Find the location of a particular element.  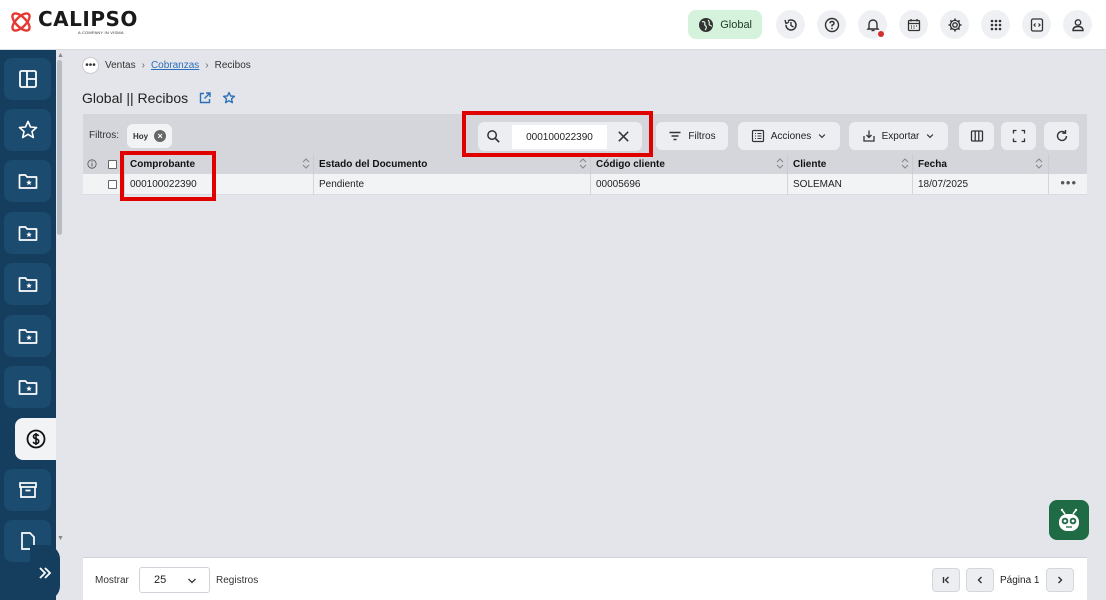

dollar-icon is located at coordinates (36, 439).